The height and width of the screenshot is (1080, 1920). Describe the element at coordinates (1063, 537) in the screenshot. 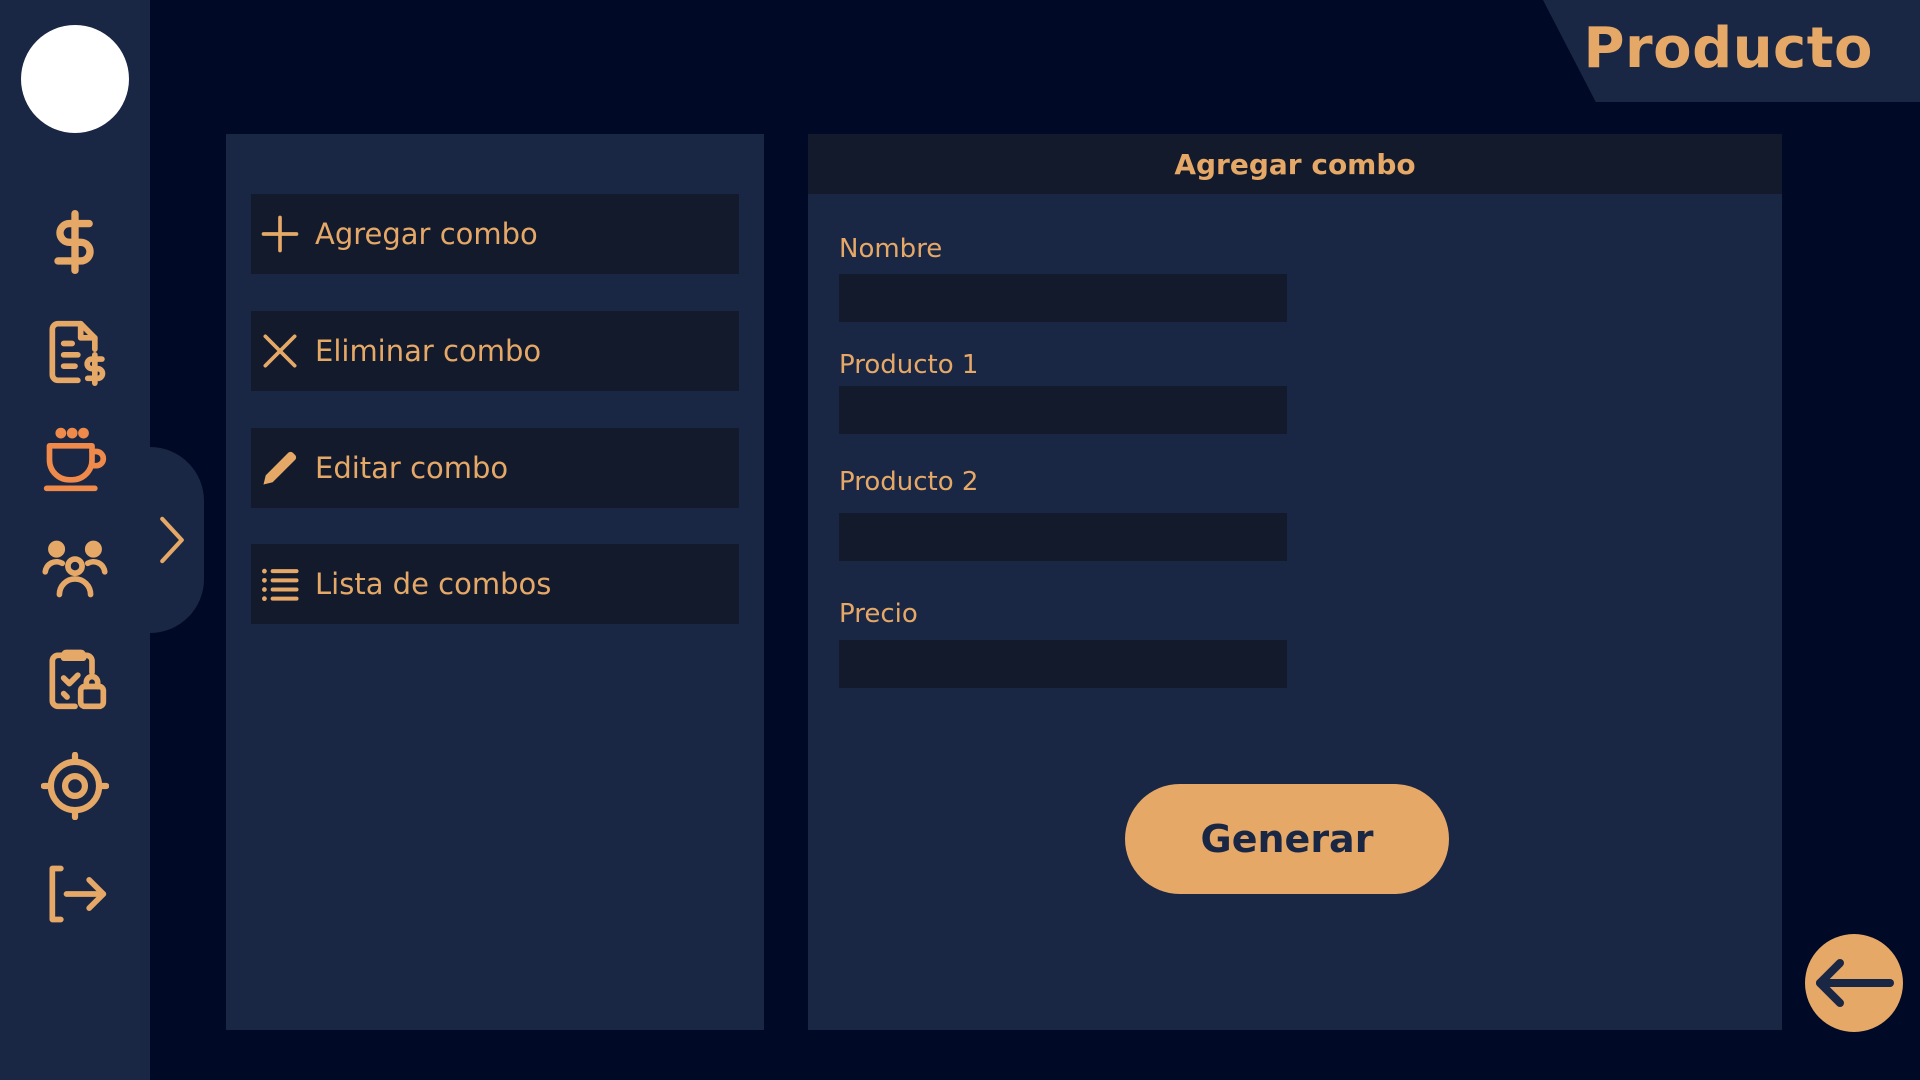

I see `producto-2-input` at that location.